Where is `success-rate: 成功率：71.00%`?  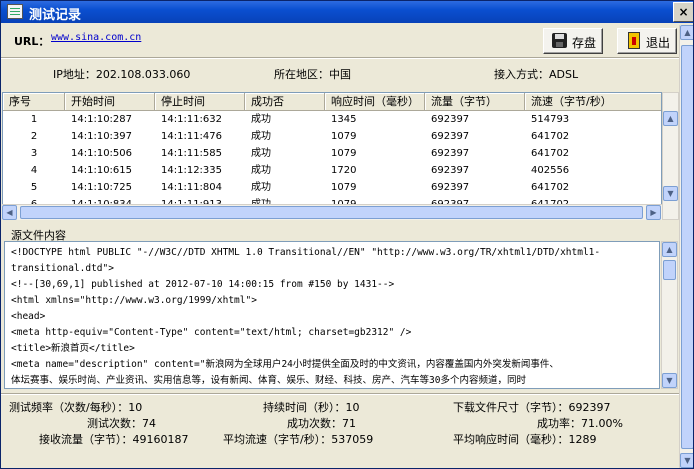 success-rate: 成功率：71.00% is located at coordinates (580, 423).